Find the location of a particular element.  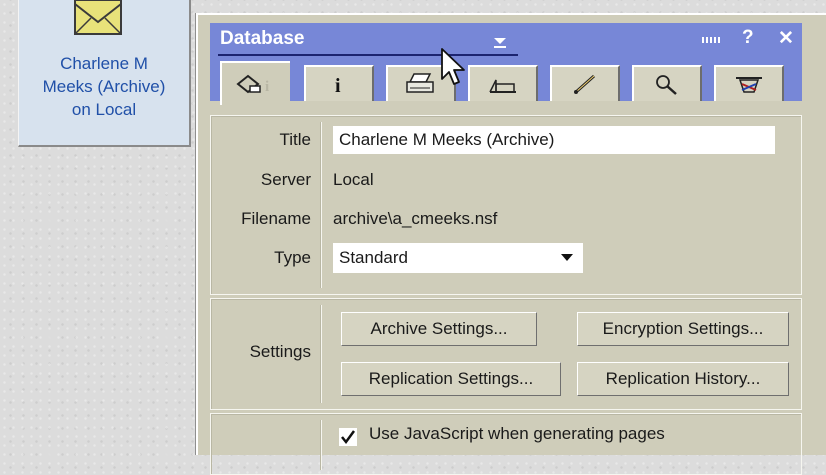

full-text-search-icon is located at coordinates (666, 85).